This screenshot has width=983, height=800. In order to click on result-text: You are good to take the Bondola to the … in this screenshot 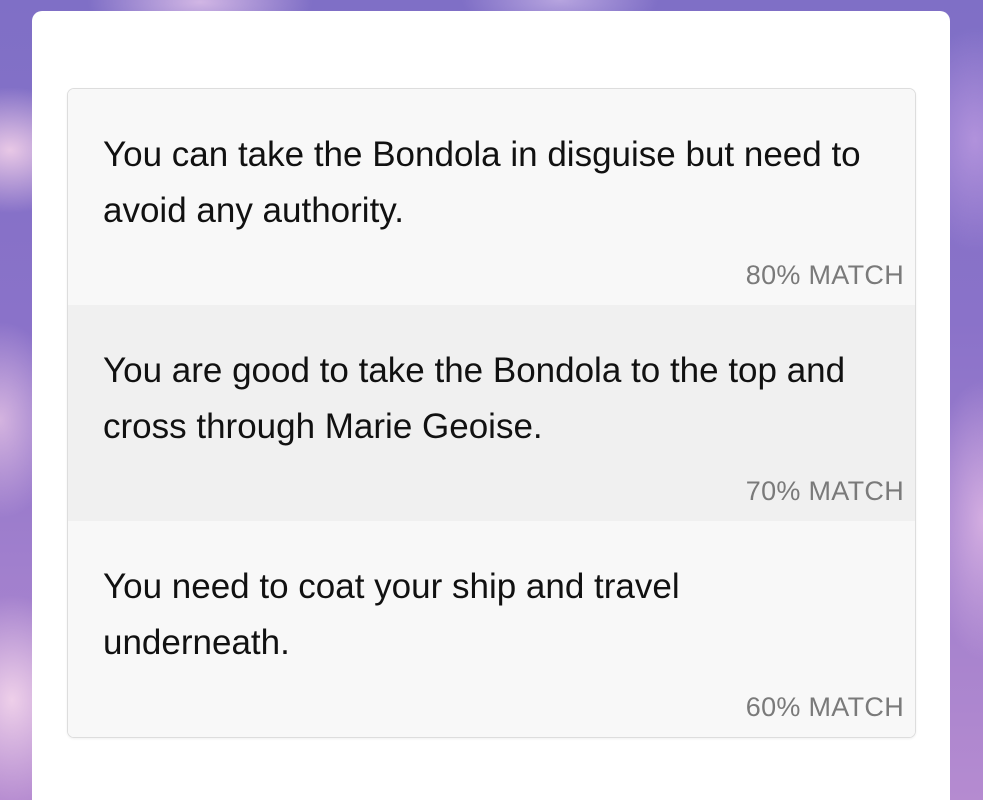, I will do `click(474, 398)`.